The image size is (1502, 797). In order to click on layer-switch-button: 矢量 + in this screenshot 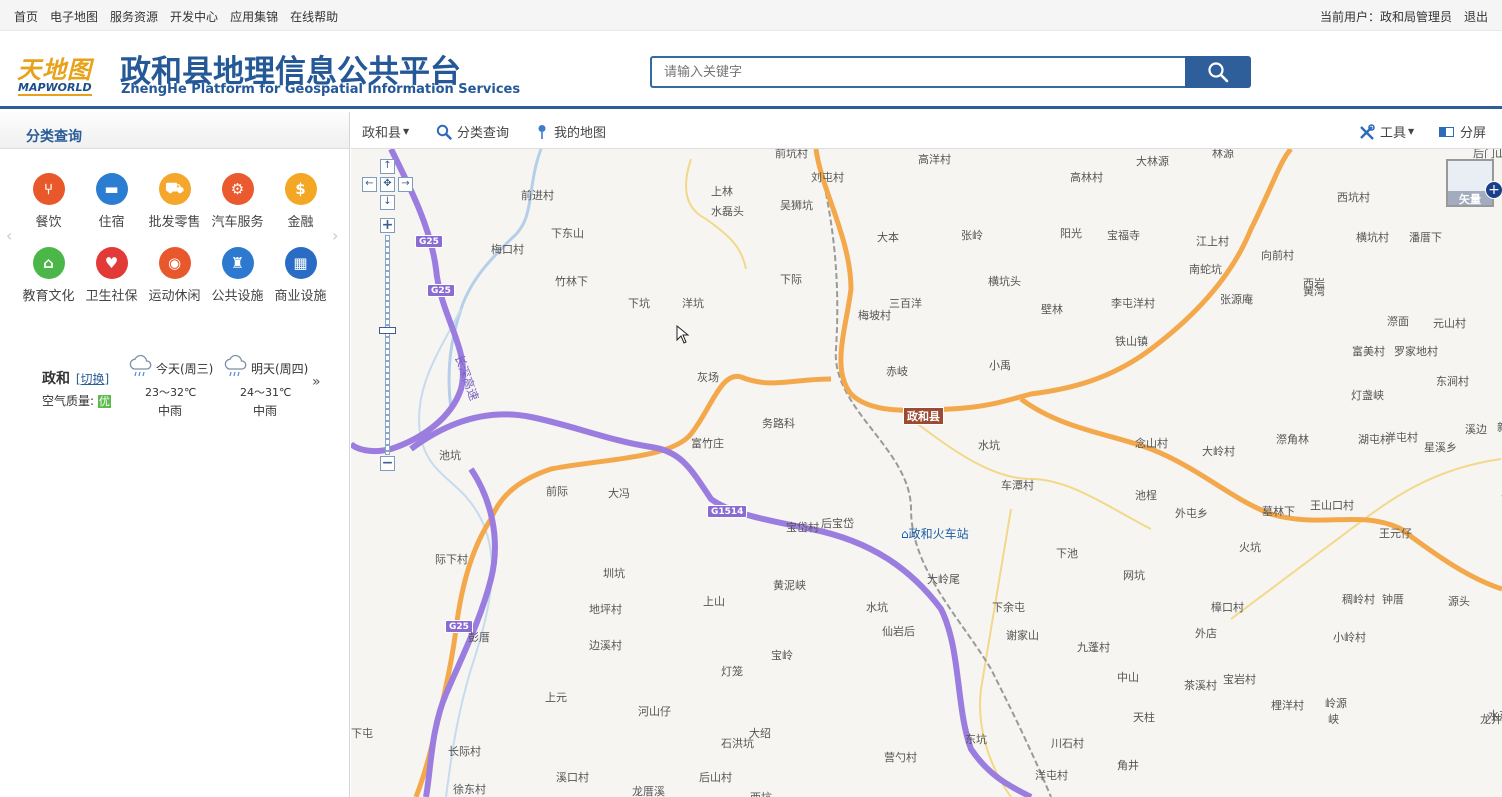, I will do `click(1474, 183)`.